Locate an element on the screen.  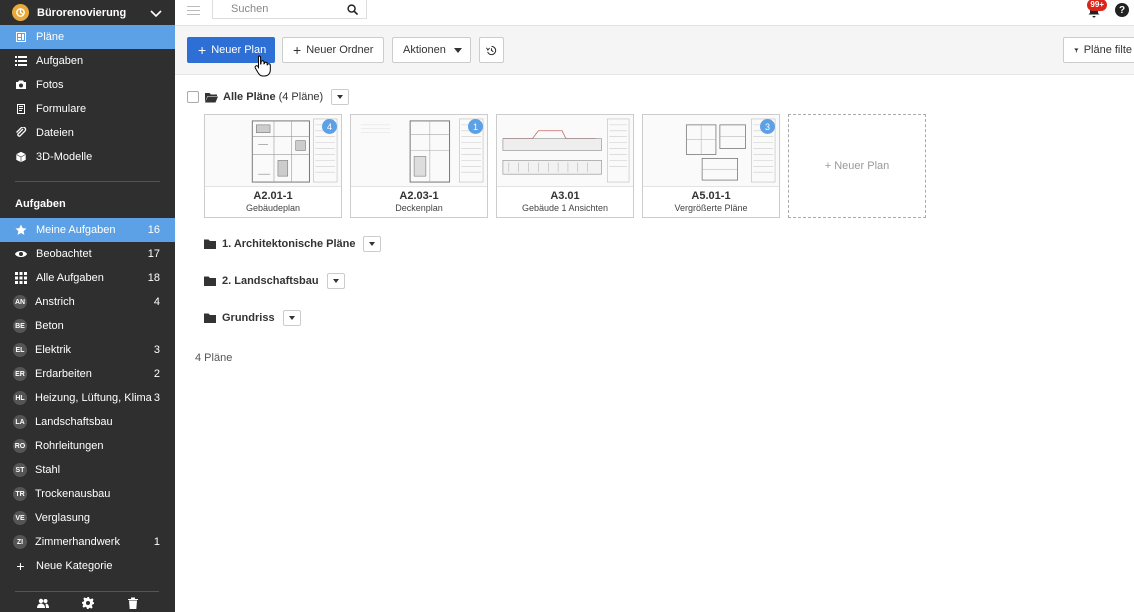
sidebar-item-verglasung: VE Verglasung is located at coordinates (87, 518).